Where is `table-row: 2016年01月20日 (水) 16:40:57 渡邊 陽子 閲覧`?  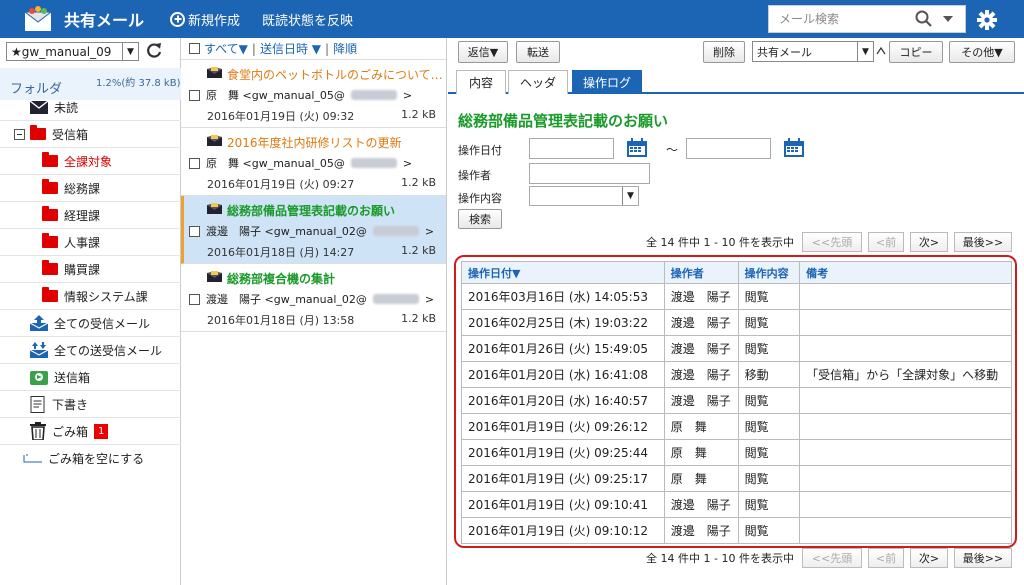
table-row: 2016年01月20日 (水) 16:40:57 渡邊 陽子 閲覧 is located at coordinates (736, 400).